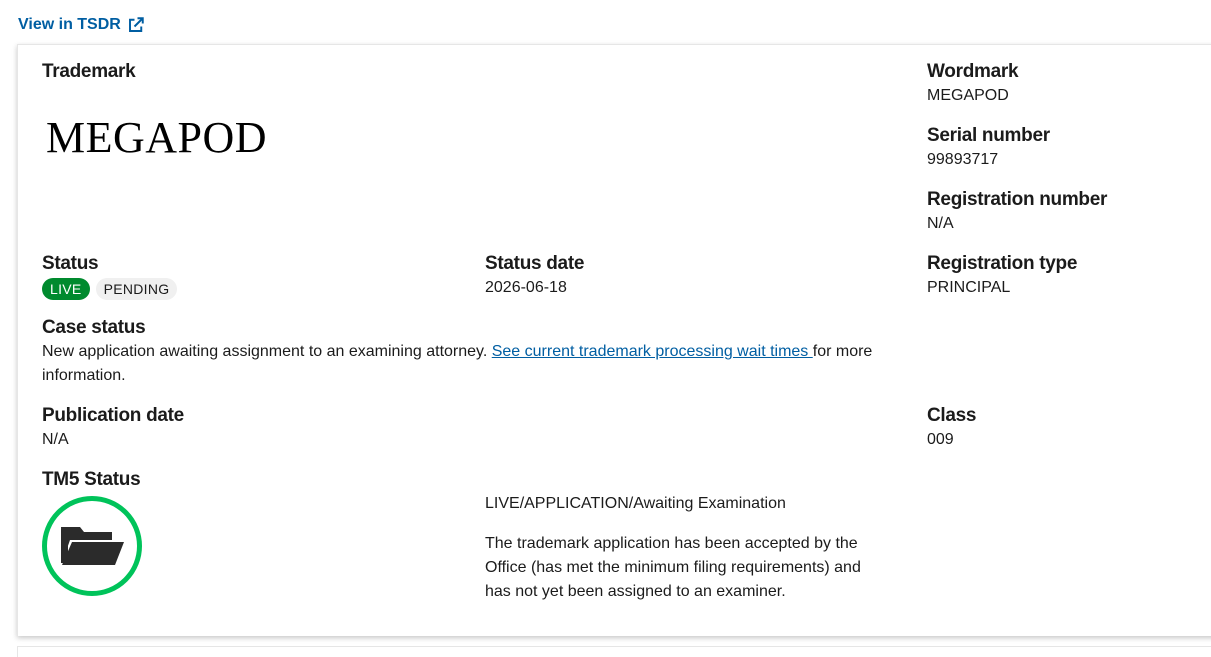 The height and width of the screenshot is (657, 1211). Describe the element at coordinates (526, 287) in the screenshot. I see `status-date-value: 2026-06-18` at that location.